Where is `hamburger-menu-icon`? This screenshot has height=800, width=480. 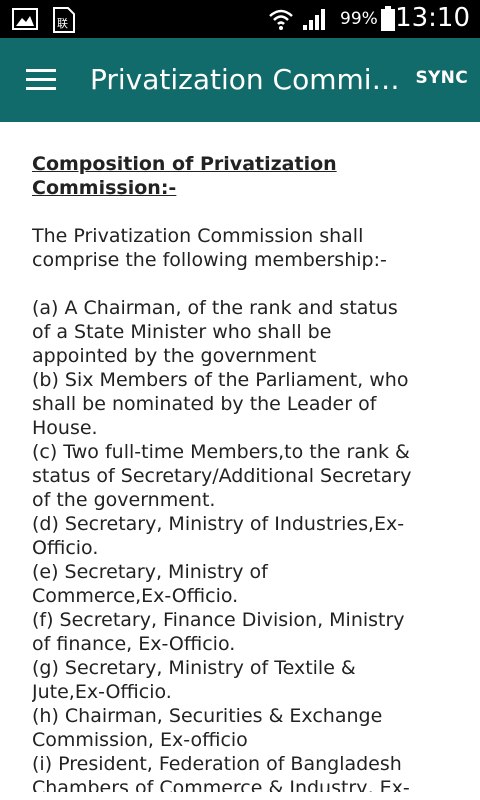 hamburger-menu-icon is located at coordinates (41, 80).